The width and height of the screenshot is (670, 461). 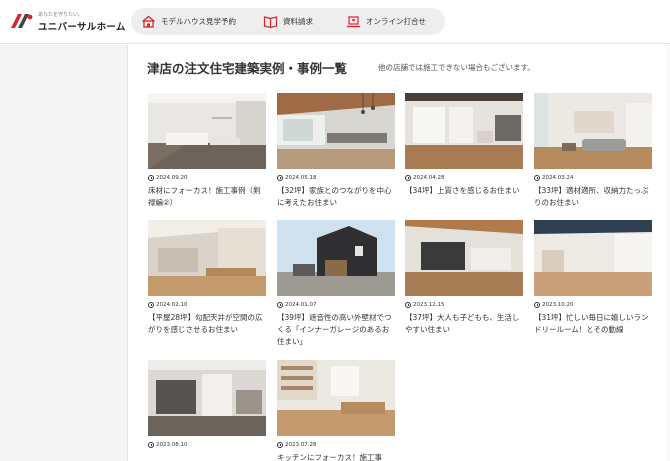 What do you see at coordinates (456, 67) in the screenshot?
I see `page-note: 他の店舗では施工できない場合もございます。` at bounding box center [456, 67].